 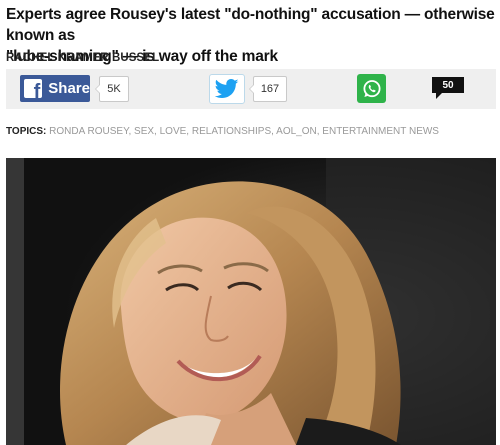 I want to click on comment-bubble-icon: 50, so click(x=448, y=85).